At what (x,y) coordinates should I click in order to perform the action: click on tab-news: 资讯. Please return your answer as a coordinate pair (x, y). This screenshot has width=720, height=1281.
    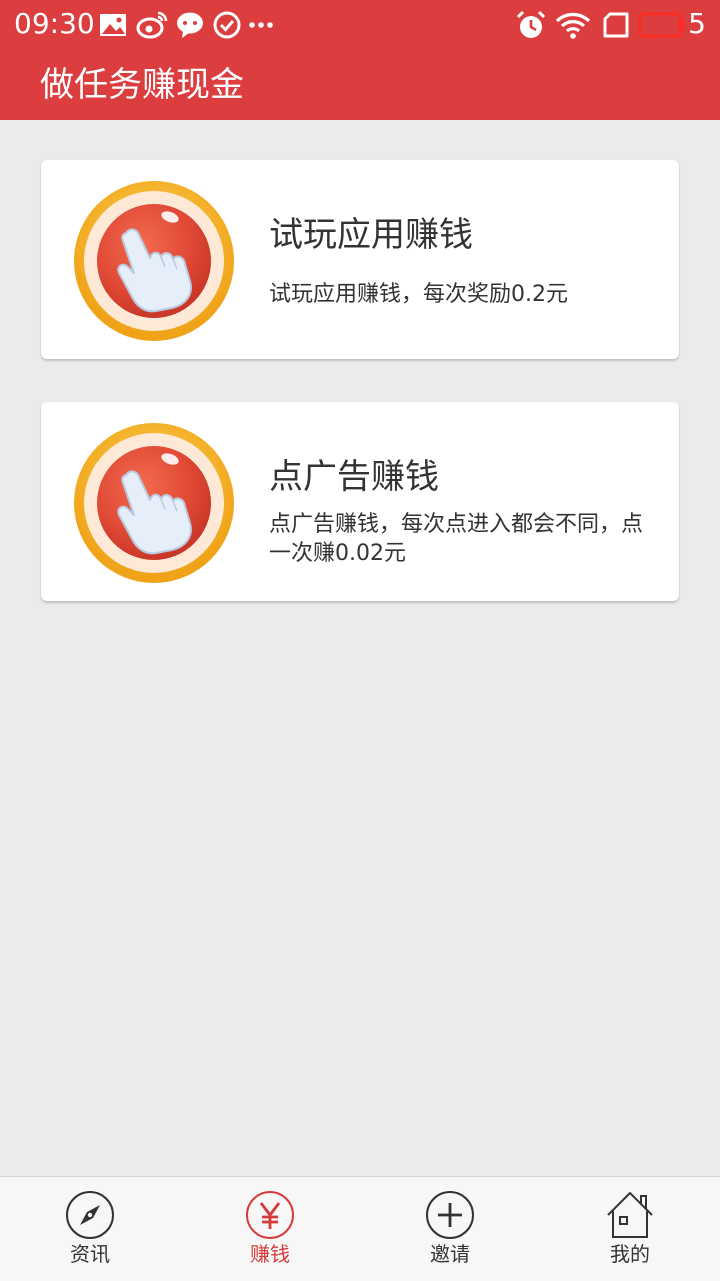
    Looking at the image, I should click on (90, 1229).